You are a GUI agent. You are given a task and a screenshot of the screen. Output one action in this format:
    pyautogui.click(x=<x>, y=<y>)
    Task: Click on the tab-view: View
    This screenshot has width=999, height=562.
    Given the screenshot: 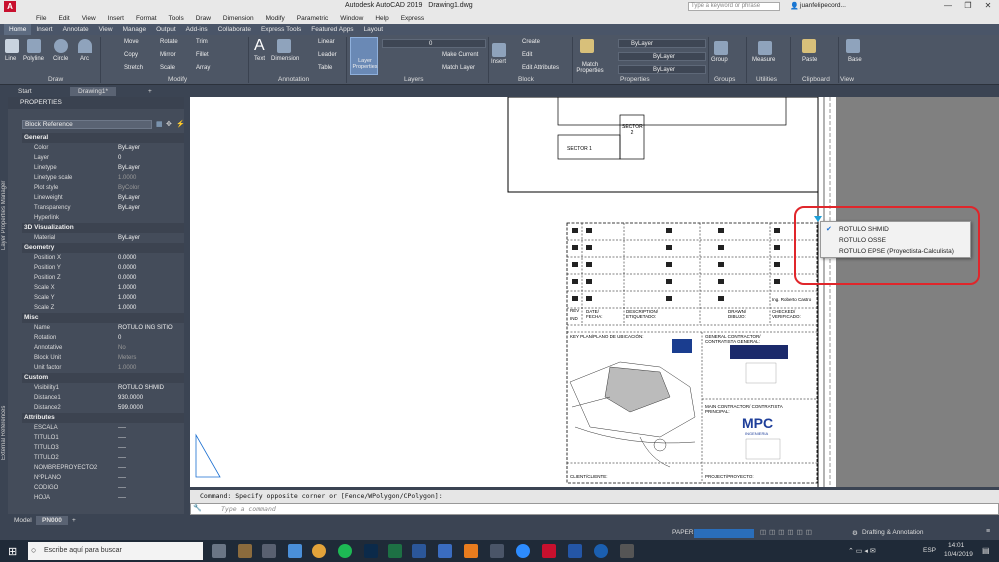 What is the action you would take?
    pyautogui.click(x=106, y=29)
    